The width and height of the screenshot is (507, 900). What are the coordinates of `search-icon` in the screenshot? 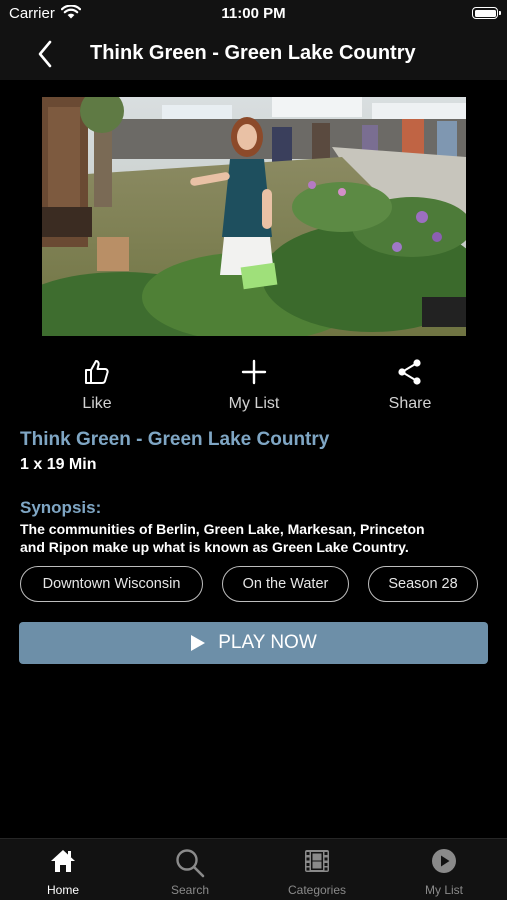 It's located at (190, 863).